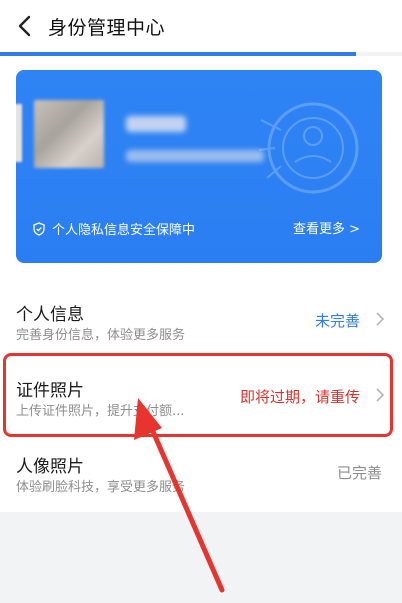 This screenshot has height=603, width=402. I want to click on top-bar: 身份管理中心, so click(201, 26).